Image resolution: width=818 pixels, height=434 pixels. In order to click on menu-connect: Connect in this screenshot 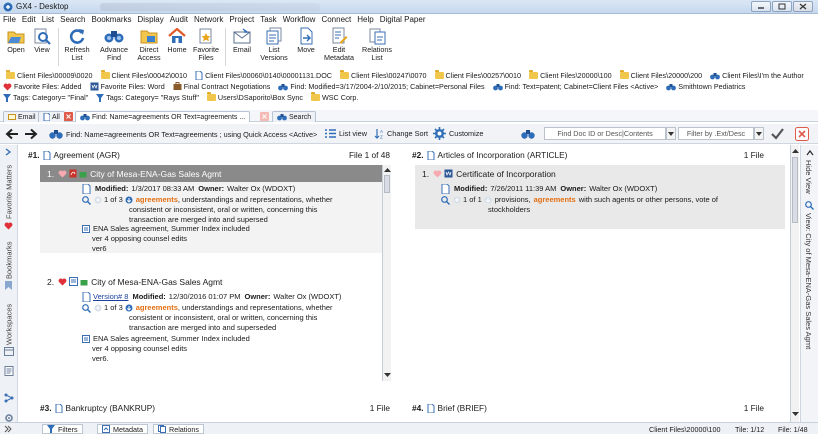, I will do `click(336, 20)`.